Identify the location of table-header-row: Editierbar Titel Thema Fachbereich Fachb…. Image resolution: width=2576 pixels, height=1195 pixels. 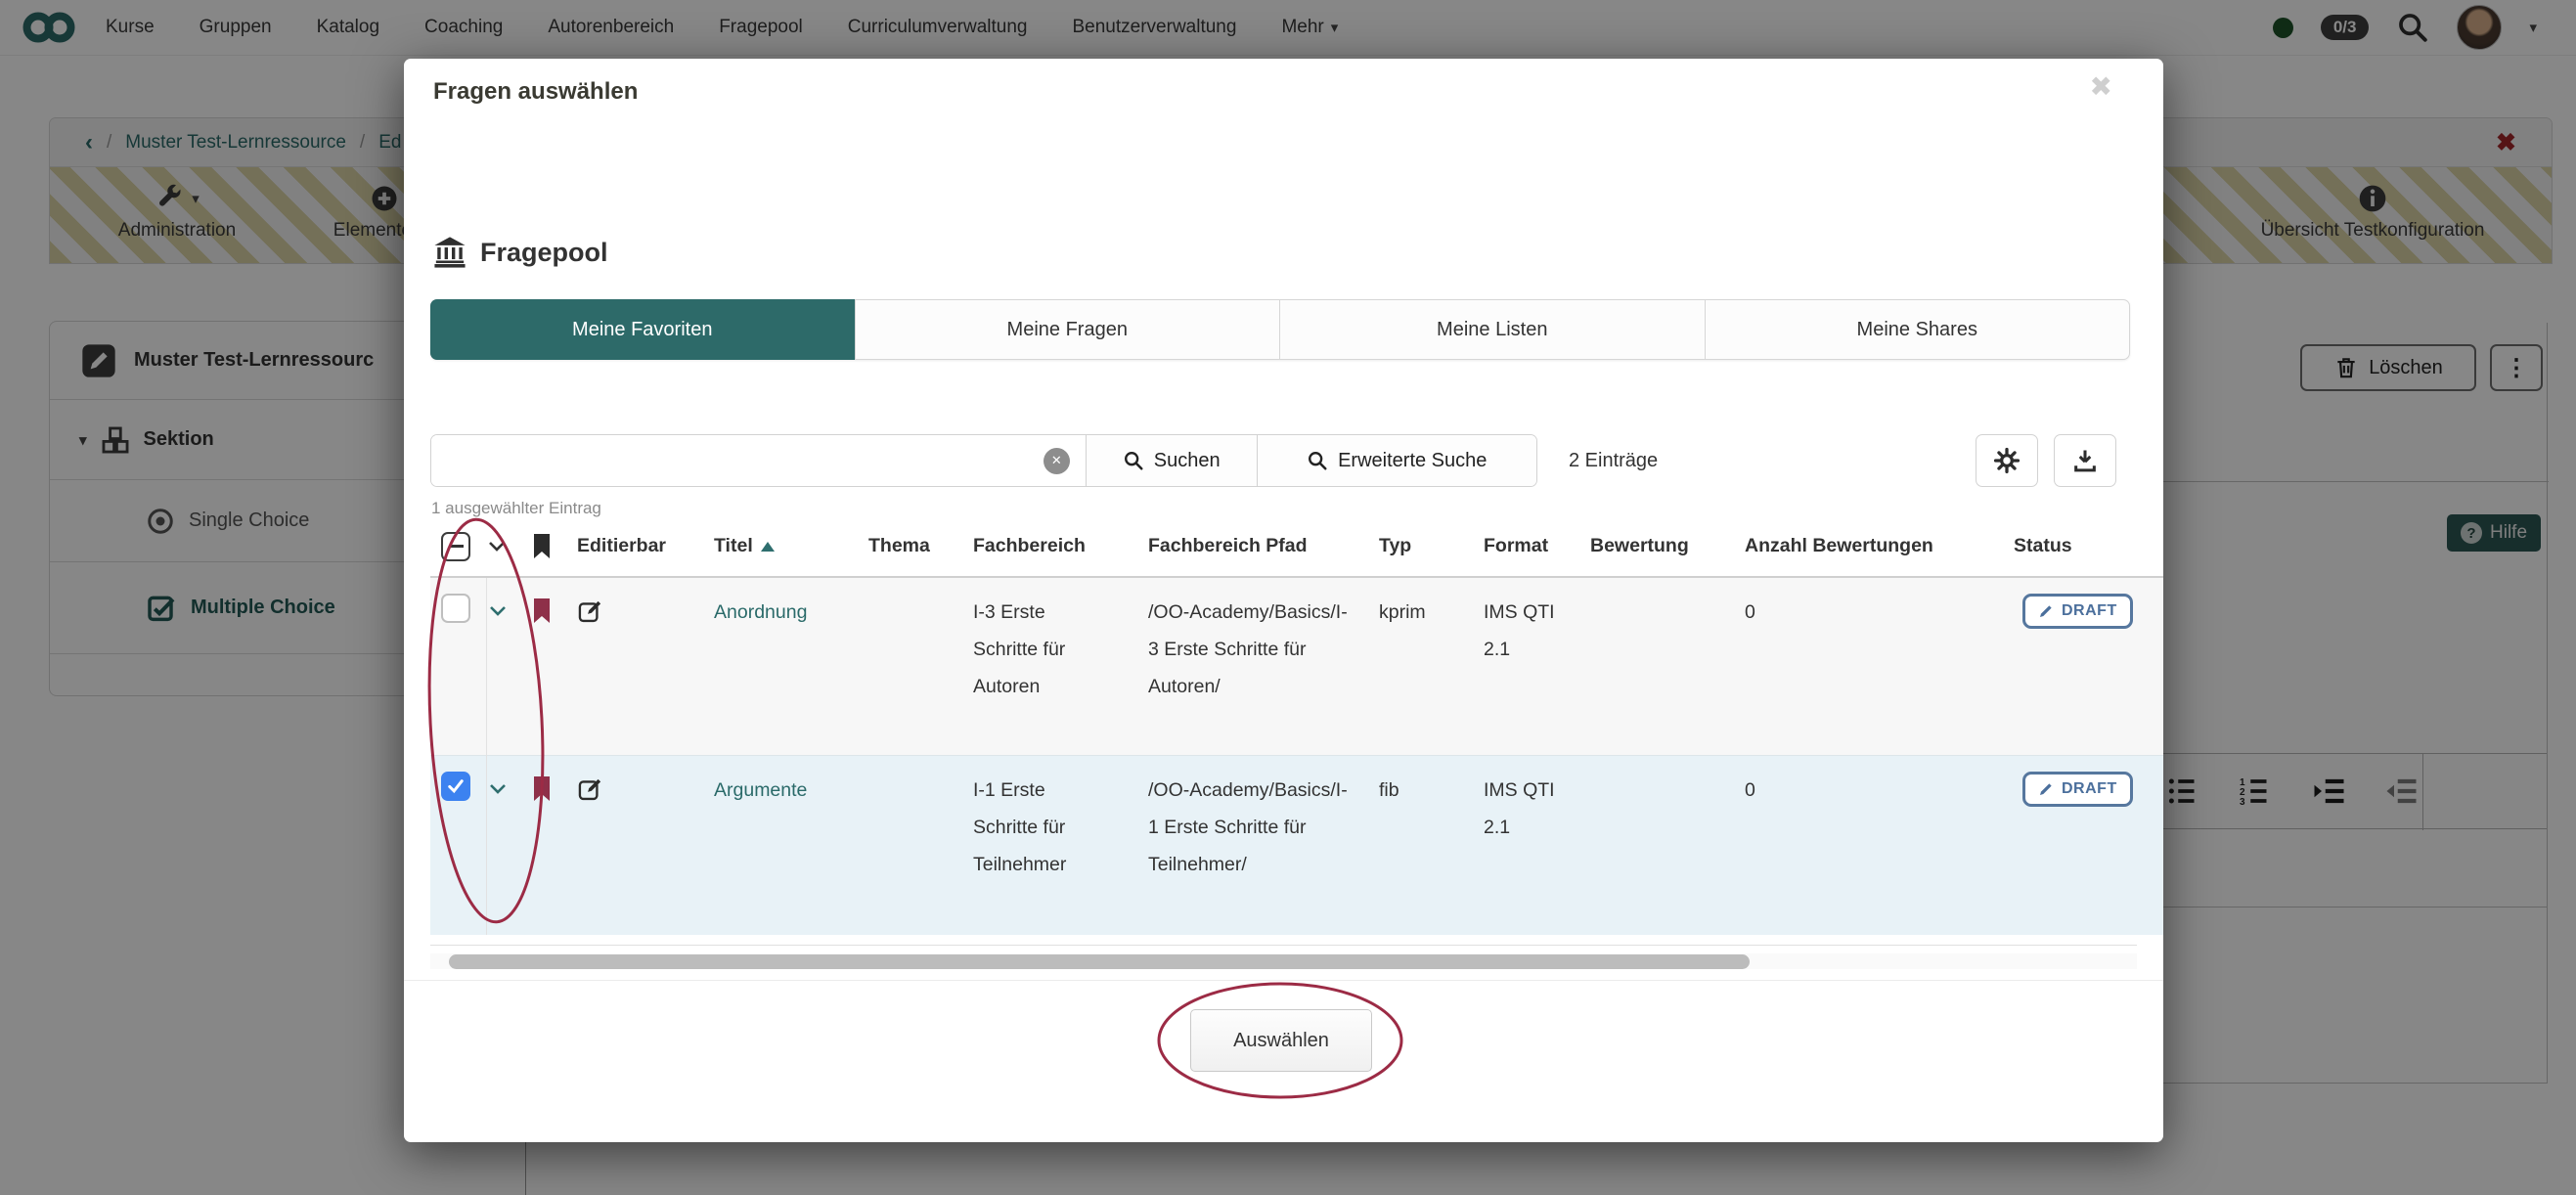
(1296, 547).